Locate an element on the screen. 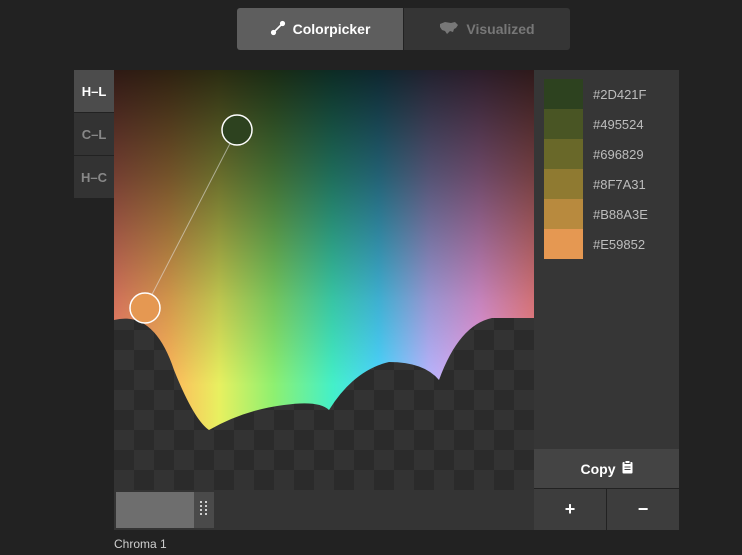 This screenshot has width=742, height=555. copy-button: Copy is located at coordinates (606, 468).